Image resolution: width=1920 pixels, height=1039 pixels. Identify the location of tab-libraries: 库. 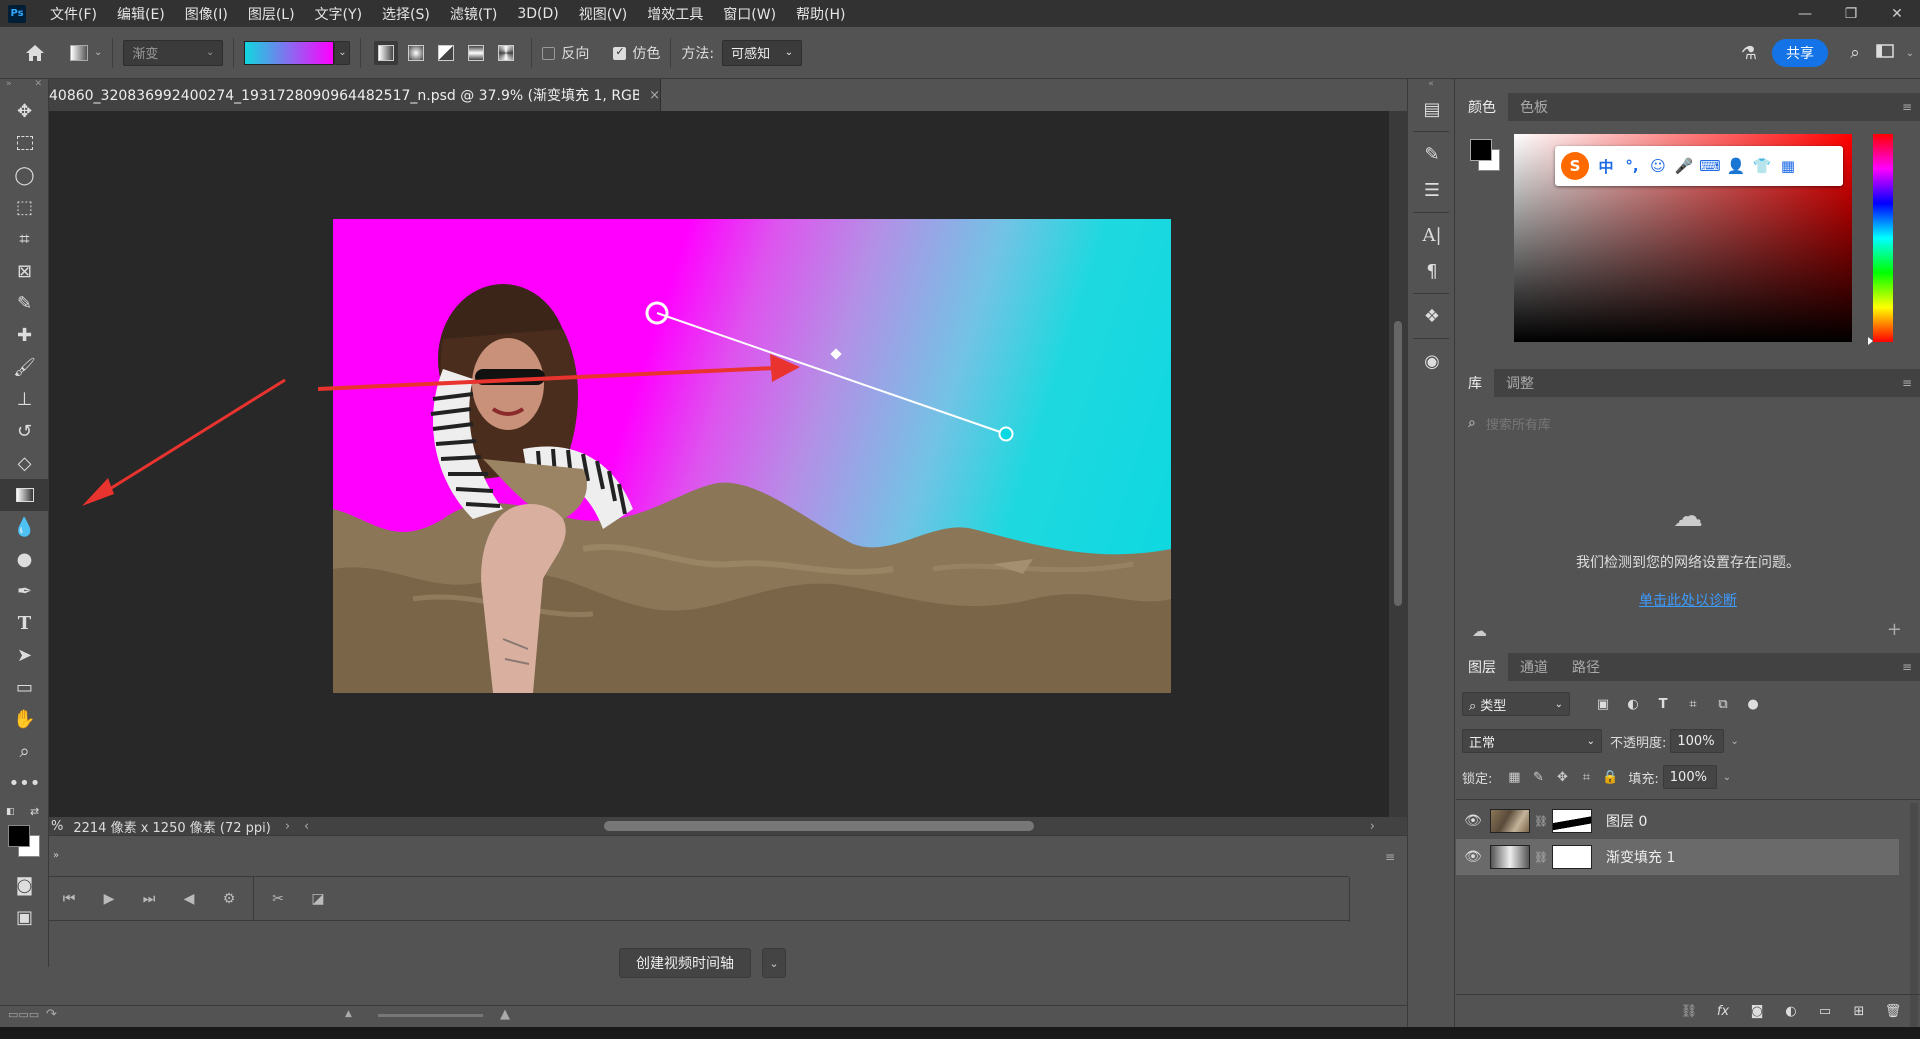
(1475, 383).